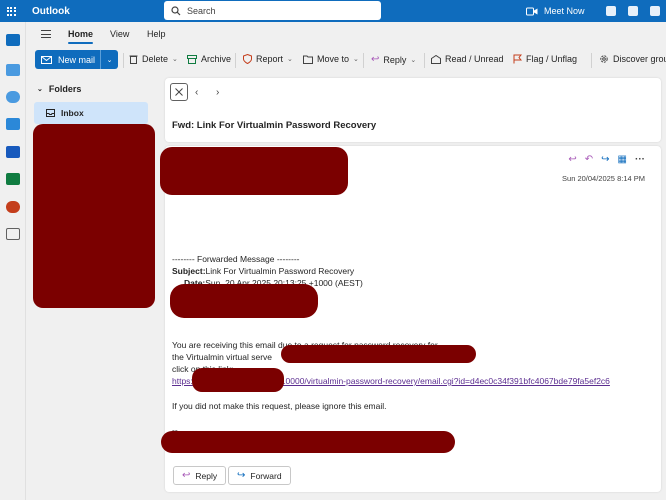  I want to click on message-date: Sun 20/04/2025 8:14 PM, so click(603, 178).